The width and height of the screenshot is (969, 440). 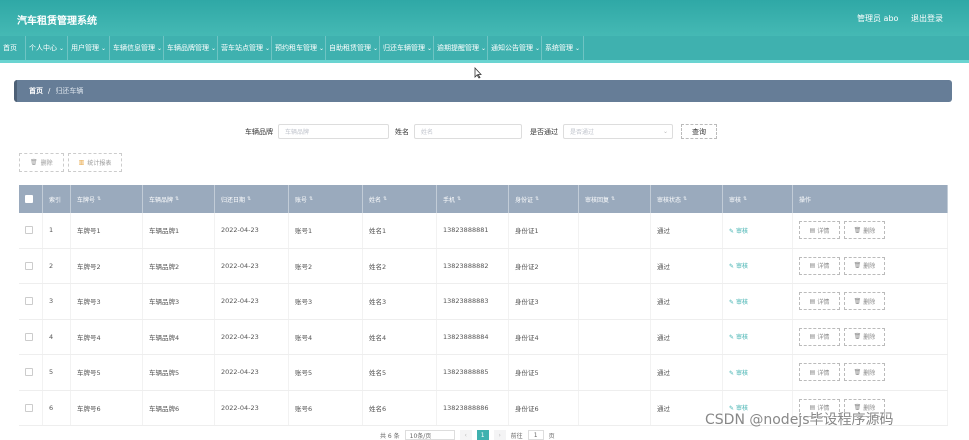 I want to click on name-input: 姓名, so click(x=468, y=131).